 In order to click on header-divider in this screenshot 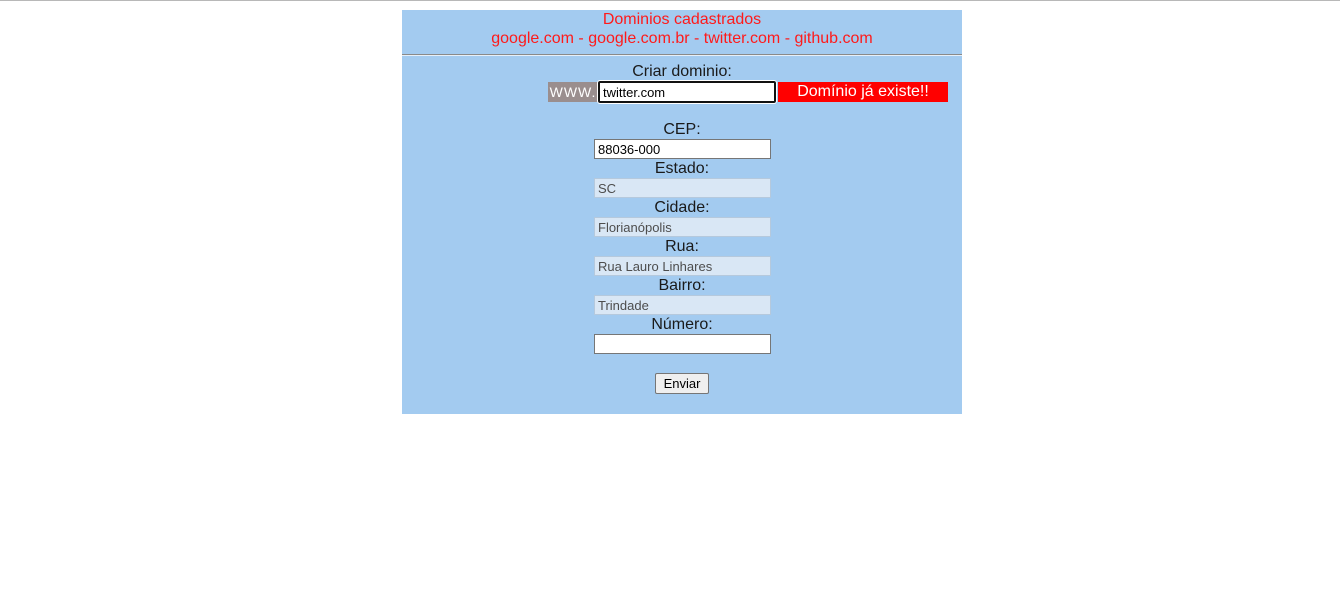, I will do `click(682, 55)`.